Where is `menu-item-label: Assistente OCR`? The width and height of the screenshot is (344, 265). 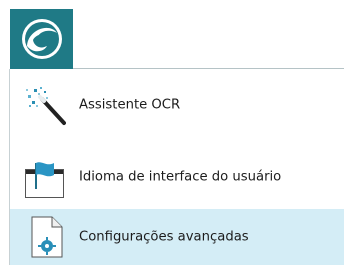
menu-item-label: Assistente OCR is located at coordinates (130, 105).